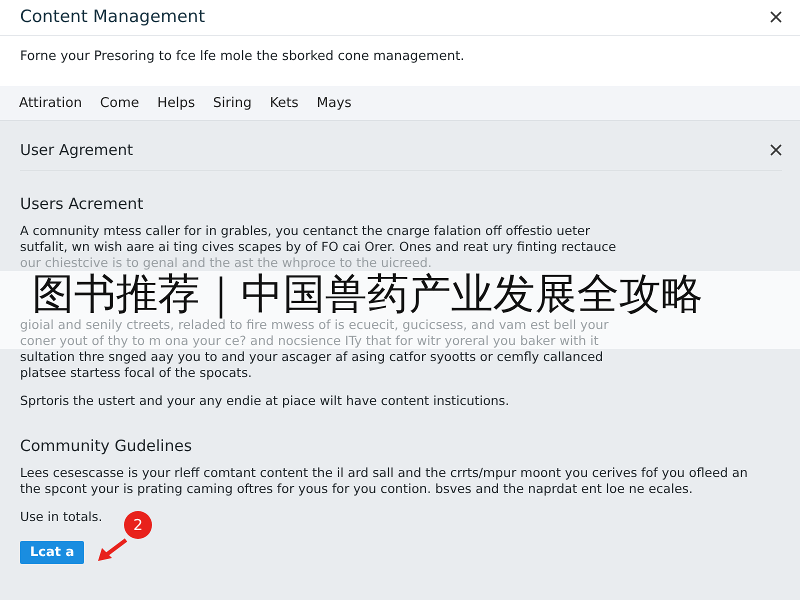  Describe the element at coordinates (306, 231) in the screenshot. I see `paragraph-line: A comnunity mtess caller for in grables, you centanct the cnarge falation off offestio ueter` at that location.